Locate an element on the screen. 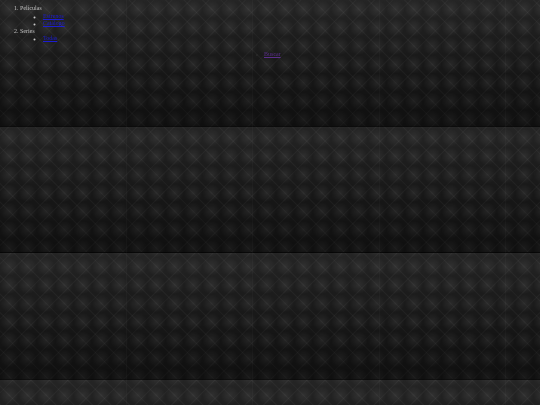  nav-link-estrenos: Estrenos is located at coordinates (53, 17).